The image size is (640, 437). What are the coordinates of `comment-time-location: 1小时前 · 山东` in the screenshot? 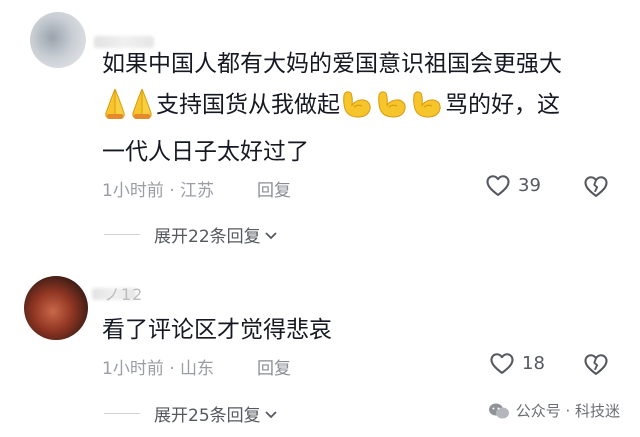 It's located at (158, 369).